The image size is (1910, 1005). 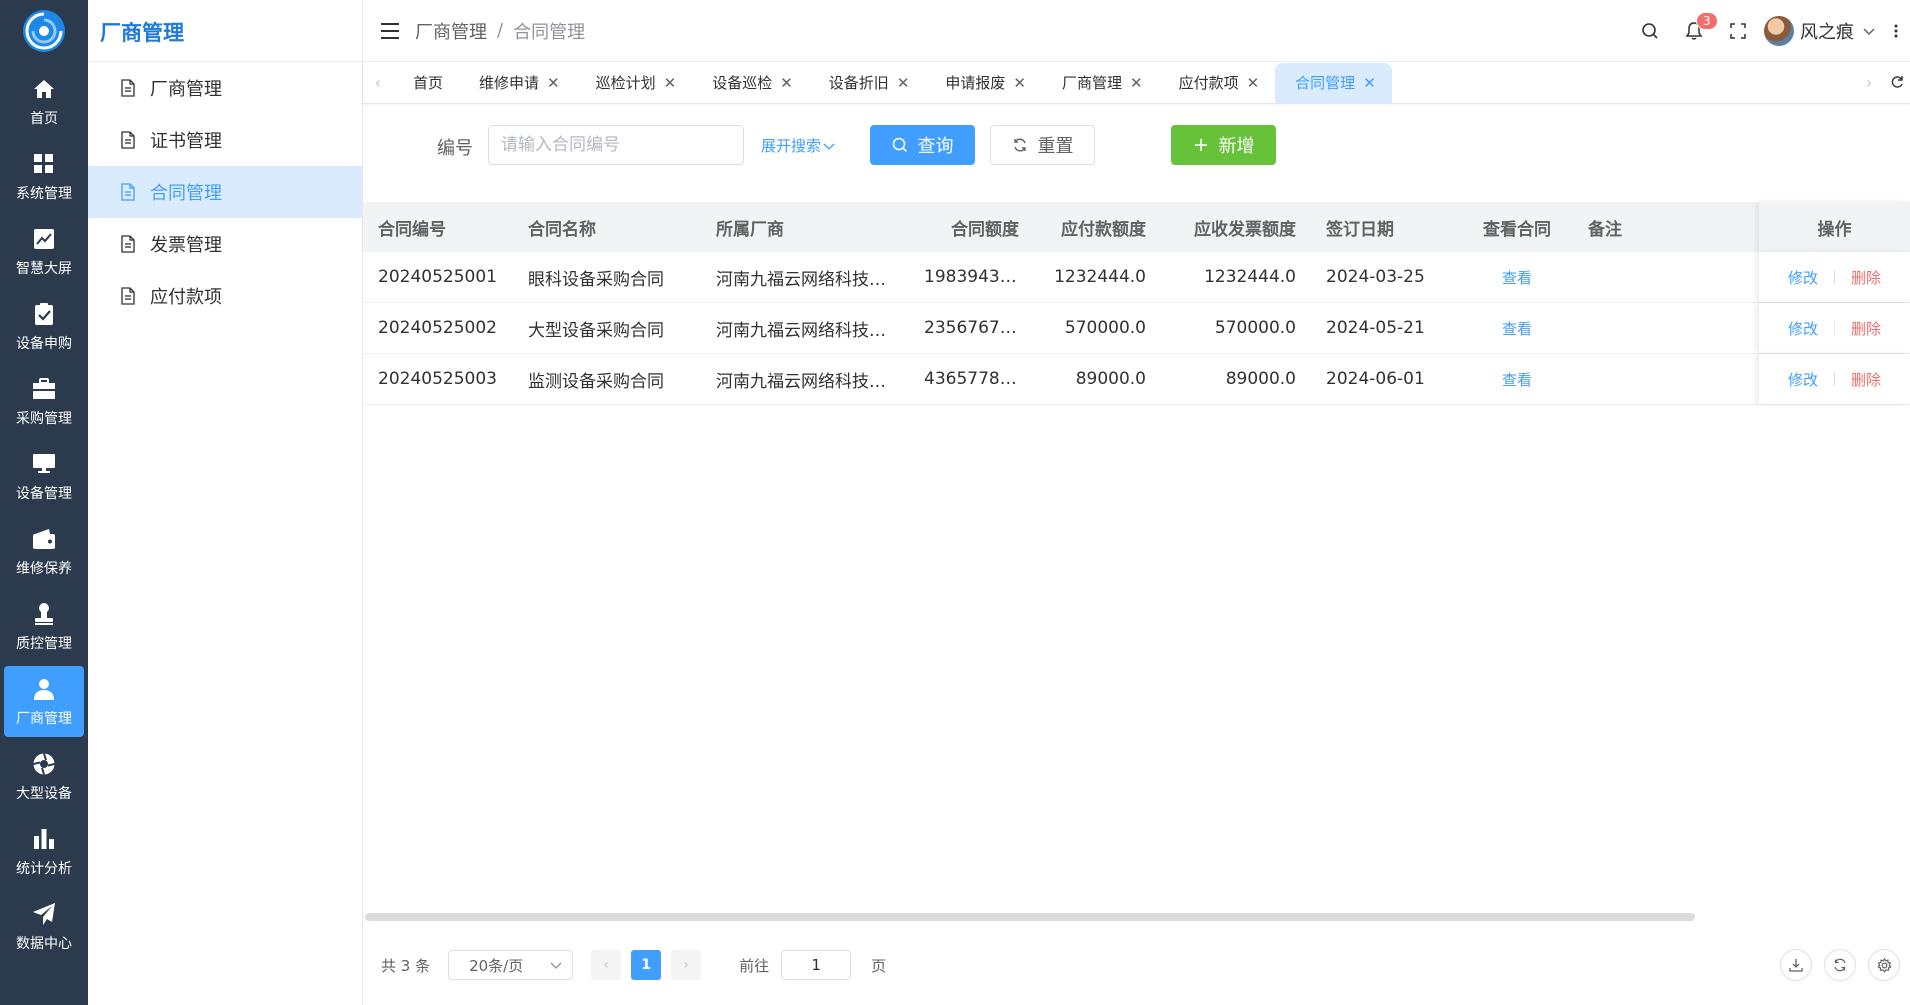 I want to click on breadcrumb-item-vendor: 厂商管理, so click(x=451, y=31).